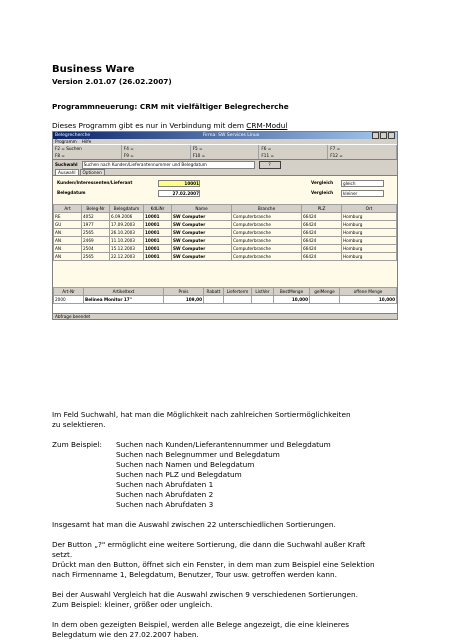 The height and width of the screenshot is (640, 452). Describe the element at coordinates (269, 164) in the screenshot. I see `question-button: ?` at that location.